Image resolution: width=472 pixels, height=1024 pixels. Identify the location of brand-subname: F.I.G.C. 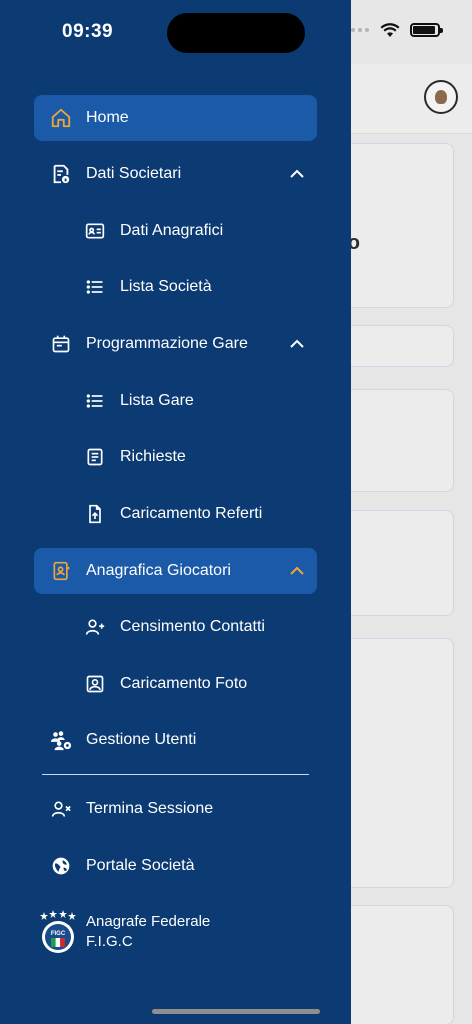
(109, 941).